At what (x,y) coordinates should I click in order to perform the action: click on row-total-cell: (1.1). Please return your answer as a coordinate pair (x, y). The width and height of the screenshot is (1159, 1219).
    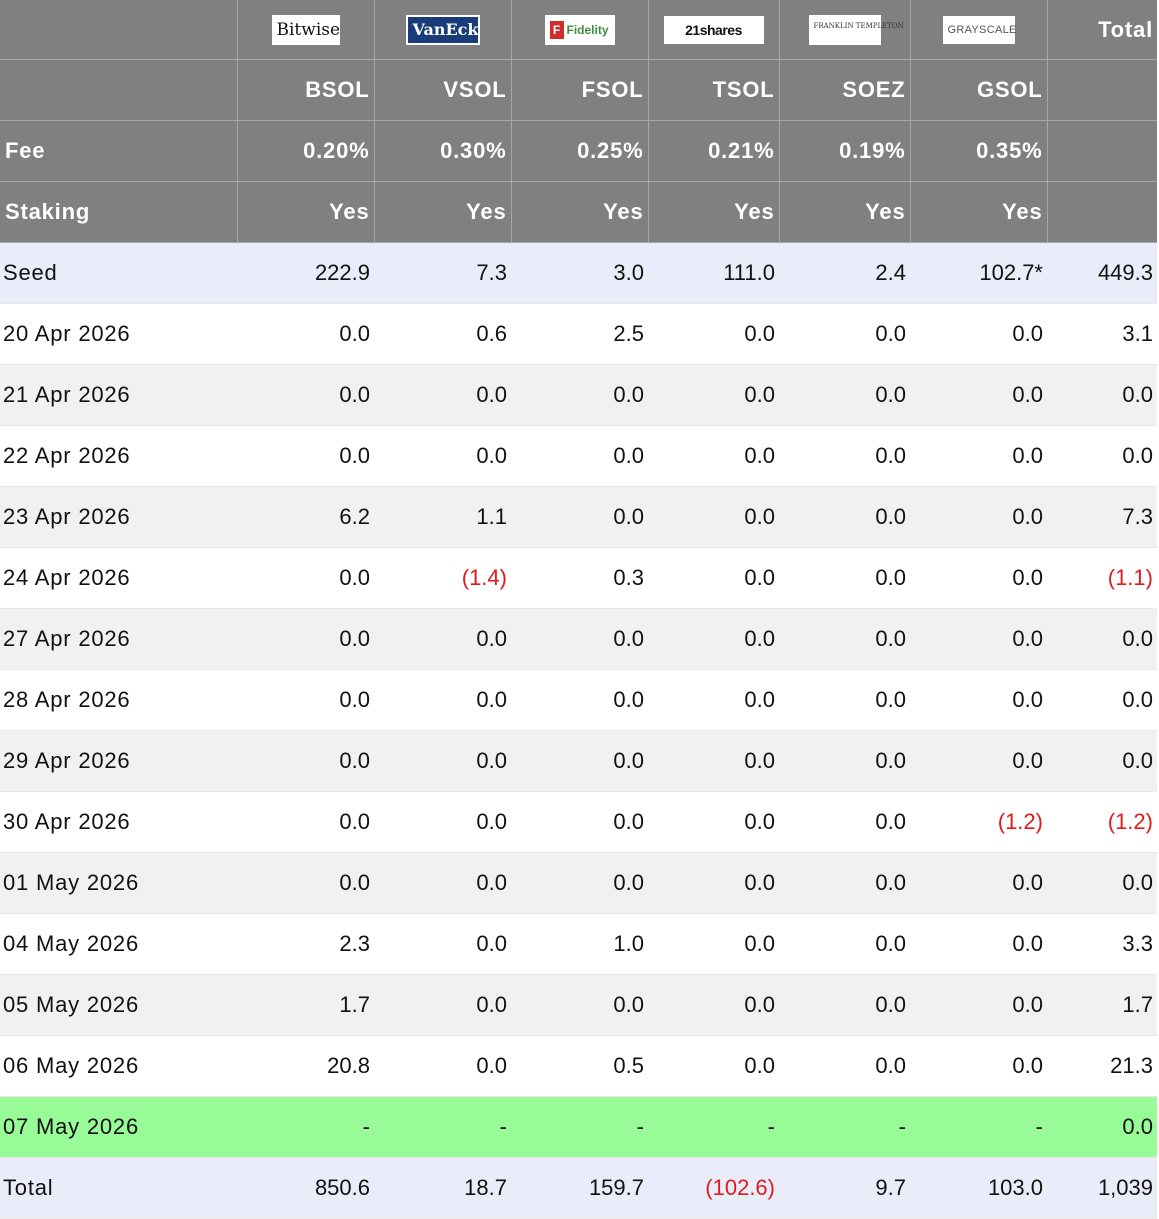
    Looking at the image, I should click on (1102, 578).